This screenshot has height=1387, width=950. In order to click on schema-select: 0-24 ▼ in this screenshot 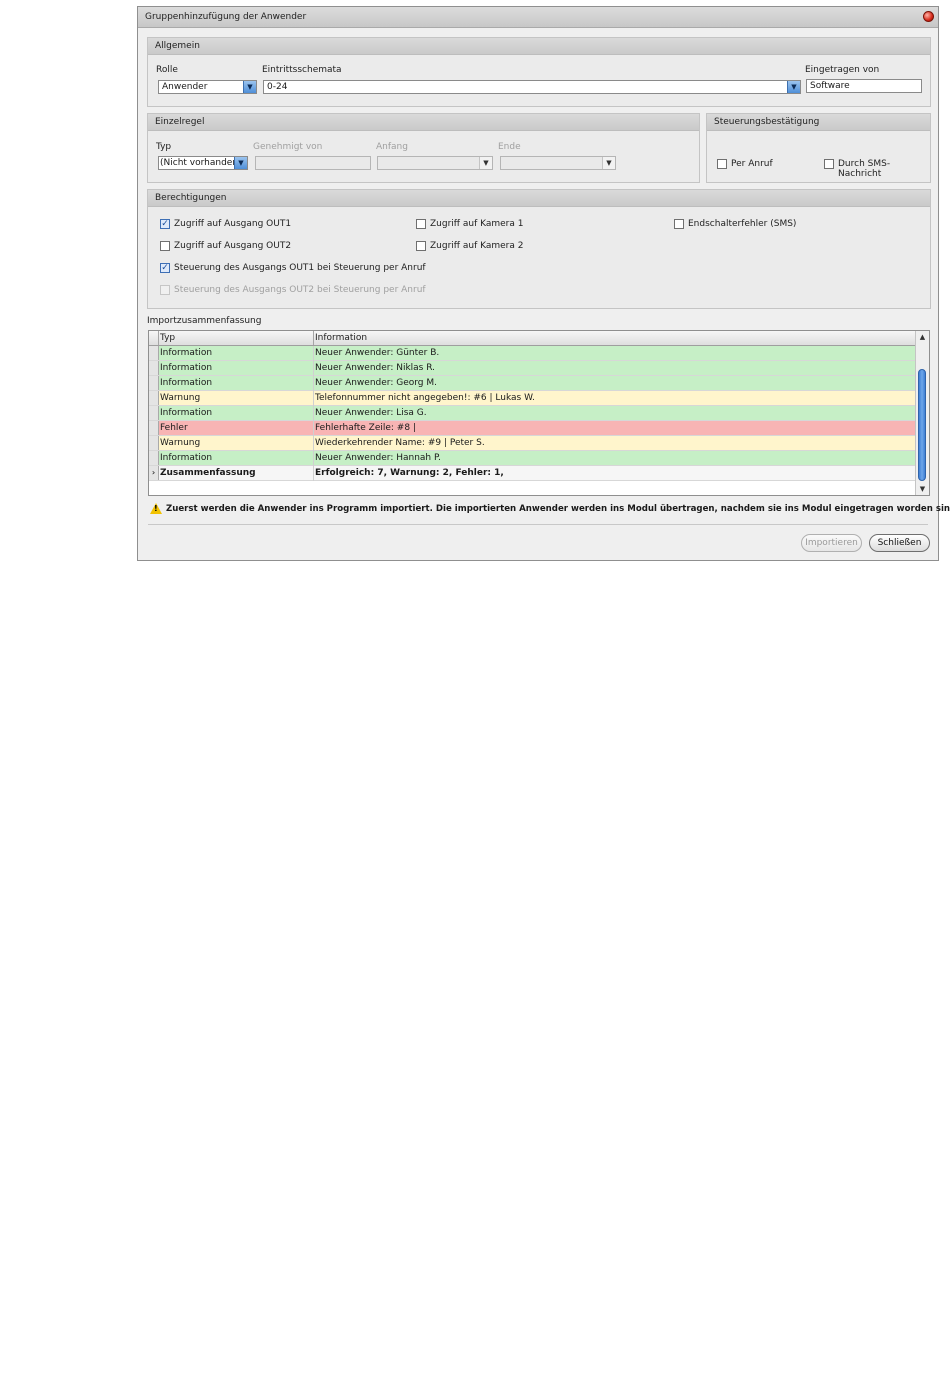, I will do `click(532, 87)`.